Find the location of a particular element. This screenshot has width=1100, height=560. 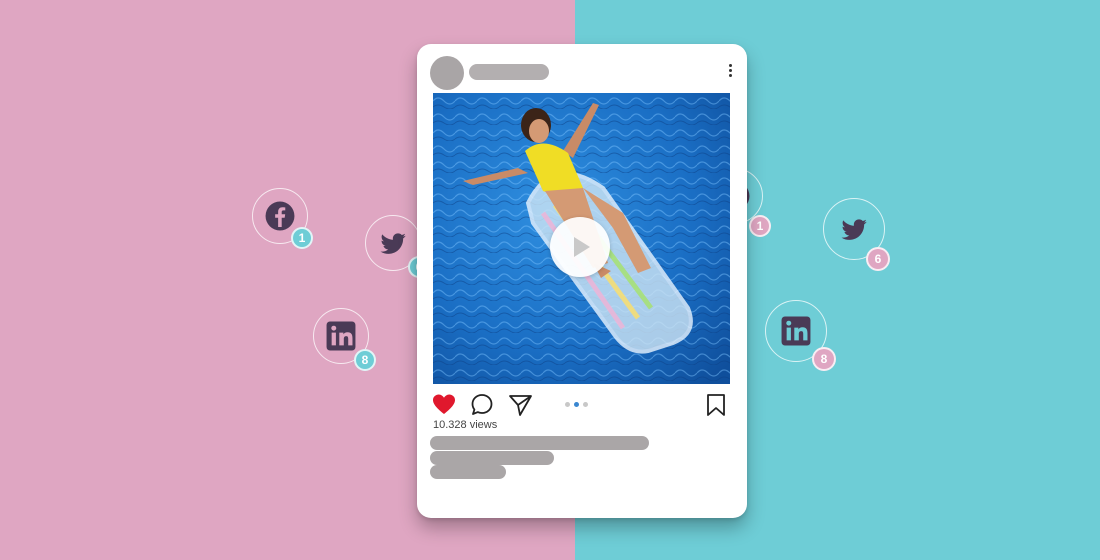

facebook-button-left: 1 is located at coordinates (282, 218).